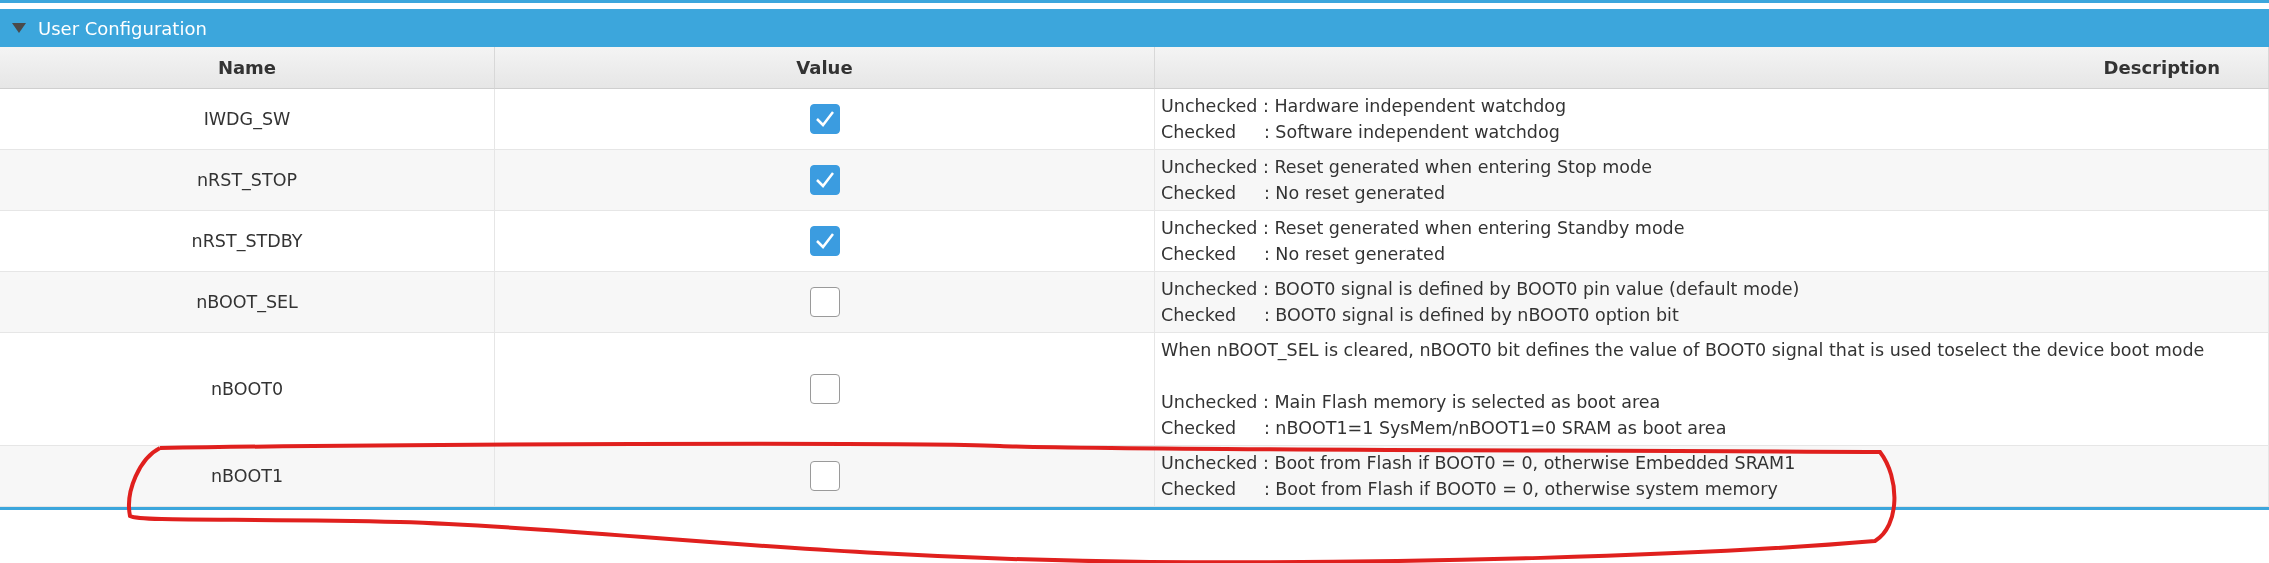 The image size is (2269, 563). Describe the element at coordinates (1361, 132) in the screenshot. I see `description-line: Checked : Software independent watchdog` at that location.